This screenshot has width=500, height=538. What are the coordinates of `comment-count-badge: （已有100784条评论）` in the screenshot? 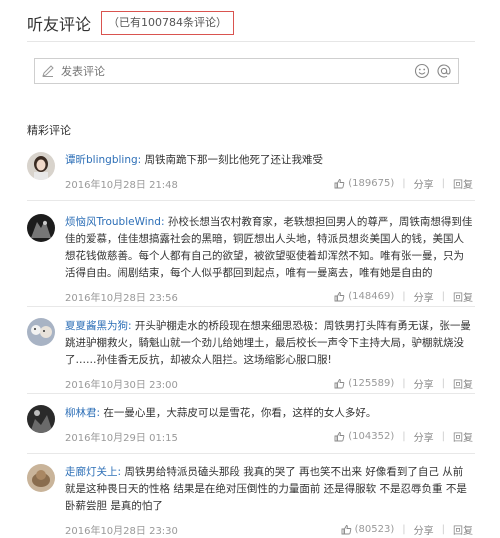 It's located at (168, 23).